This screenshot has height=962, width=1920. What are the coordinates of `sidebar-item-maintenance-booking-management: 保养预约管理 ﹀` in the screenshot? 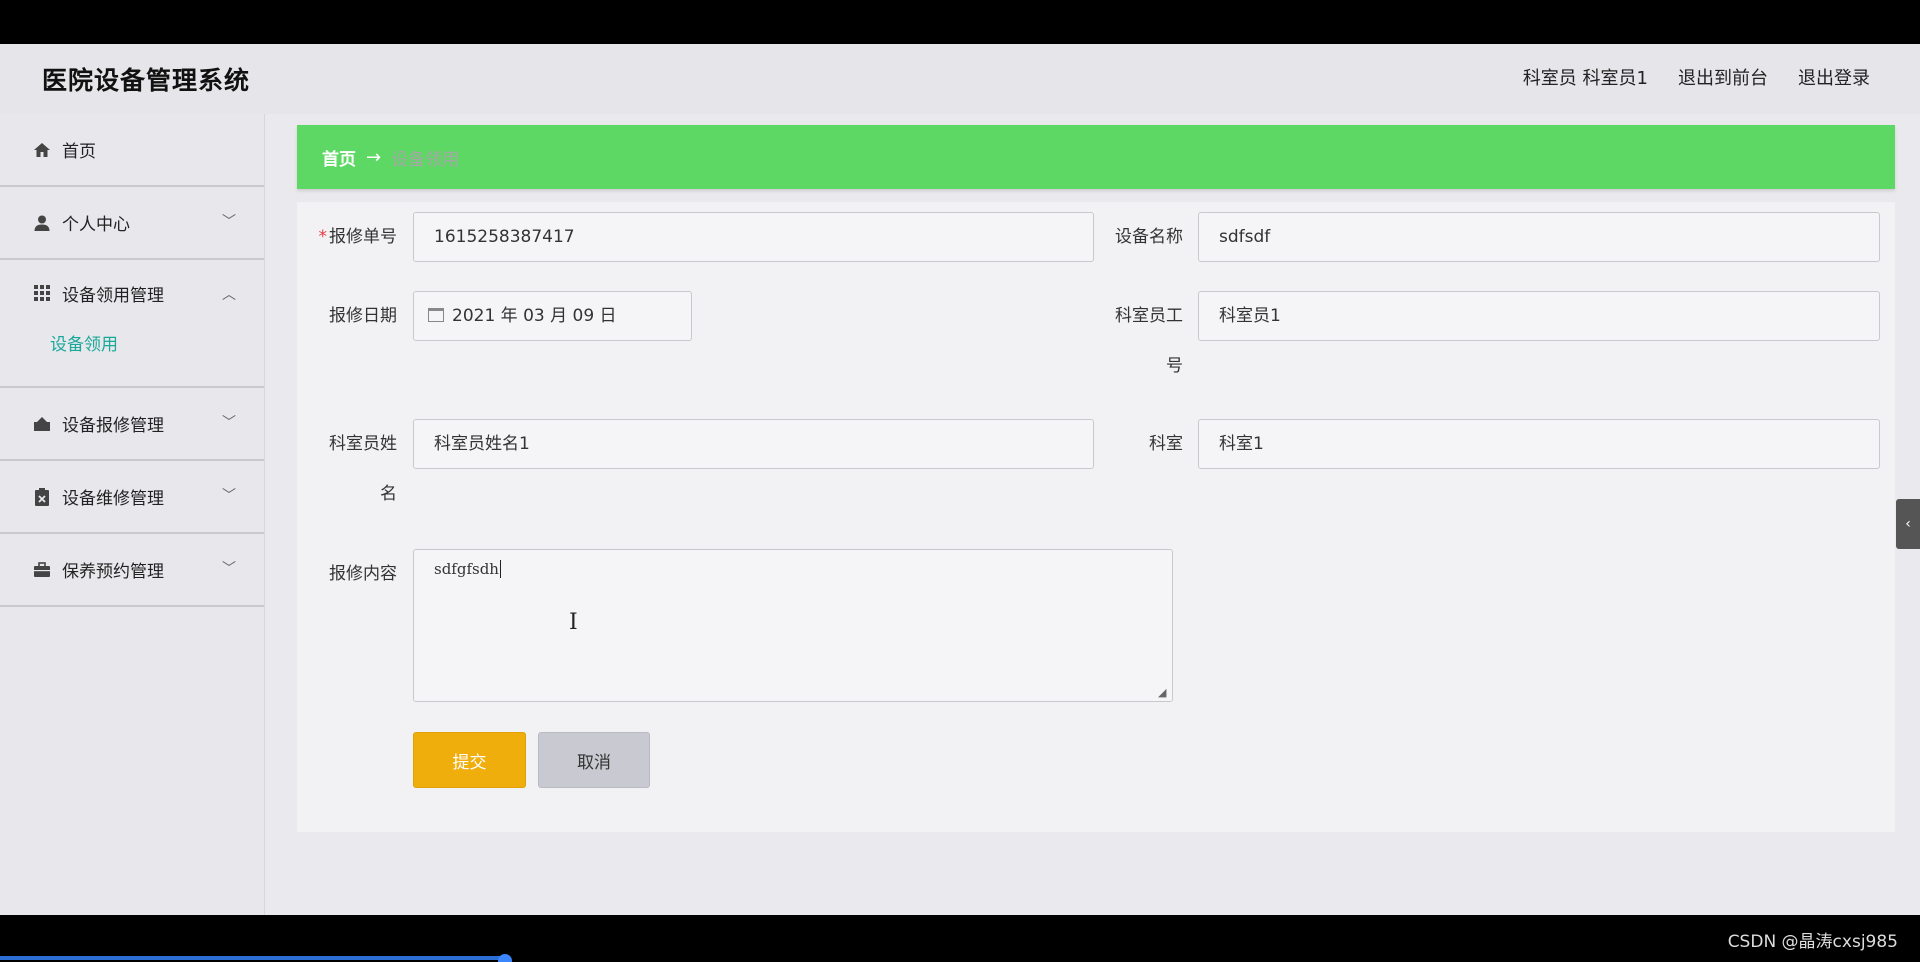 It's located at (132, 570).